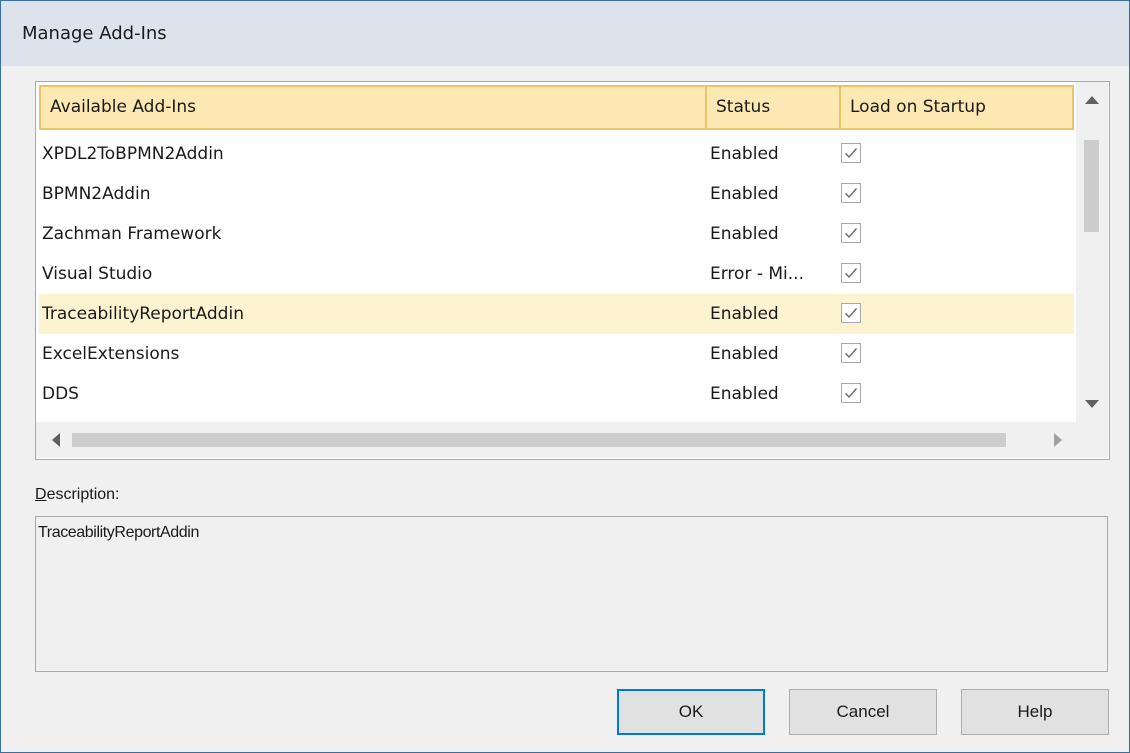 Image resolution: width=1130 pixels, height=753 pixels. I want to click on dialog-title: Manage Add-Ins, so click(94, 33).